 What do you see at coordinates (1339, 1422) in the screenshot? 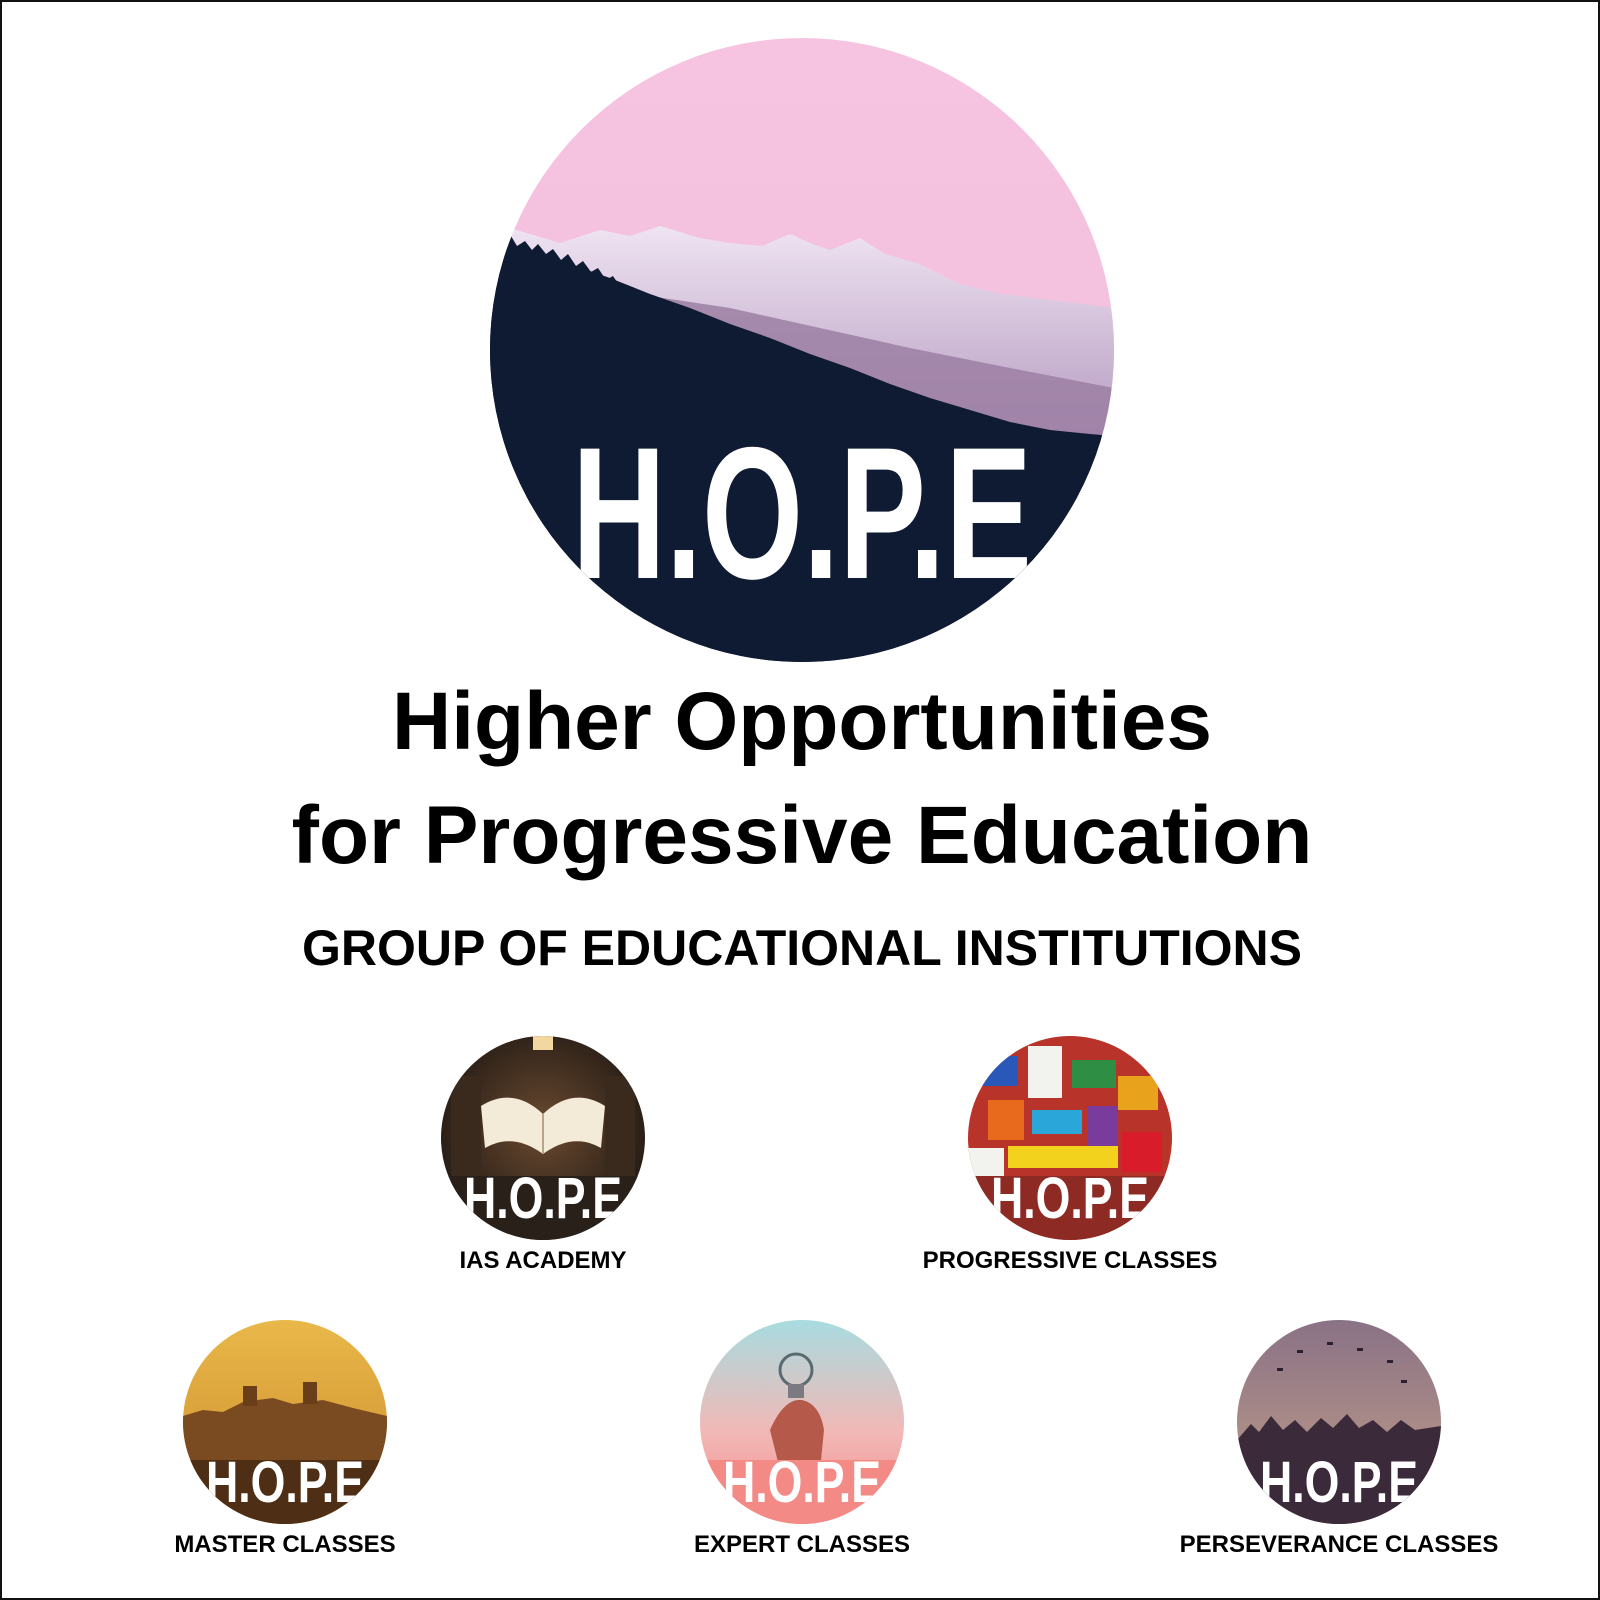
I see `perseverance-classes-logo: H.O.P.E` at bounding box center [1339, 1422].